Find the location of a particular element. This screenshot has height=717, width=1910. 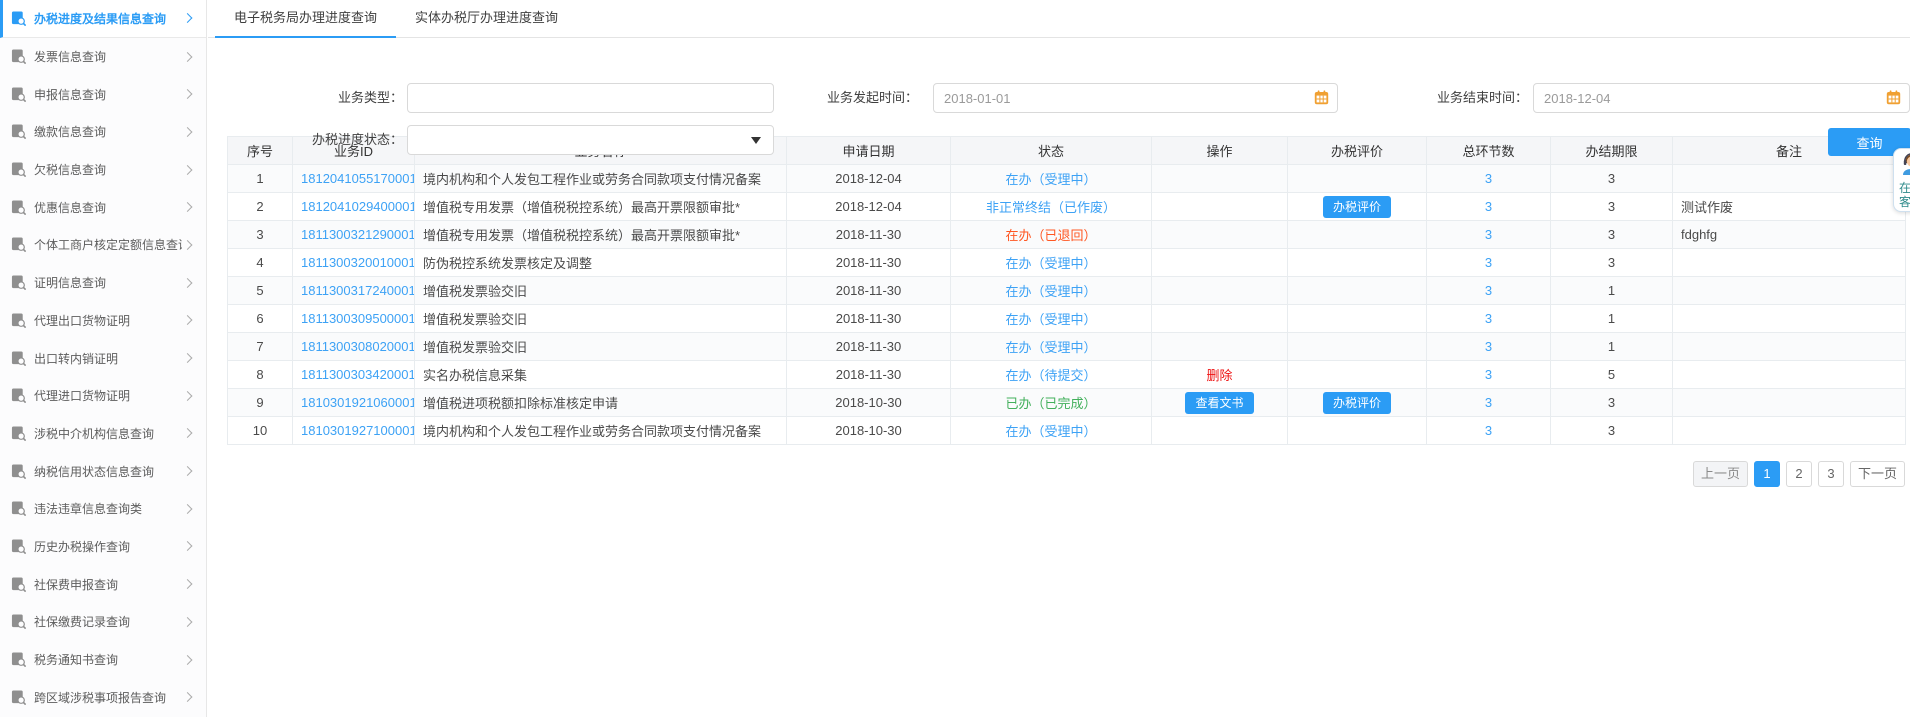

start-time-input is located at coordinates (1135, 98).